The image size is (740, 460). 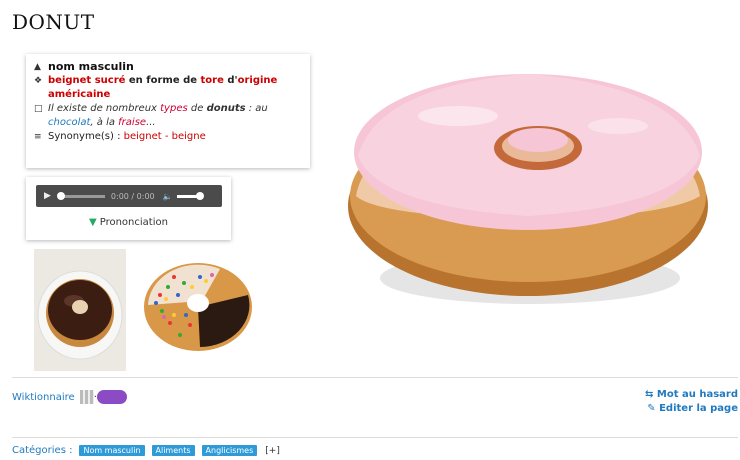 I want to click on pos-row: ▲ nom masculin, so click(x=168, y=67).